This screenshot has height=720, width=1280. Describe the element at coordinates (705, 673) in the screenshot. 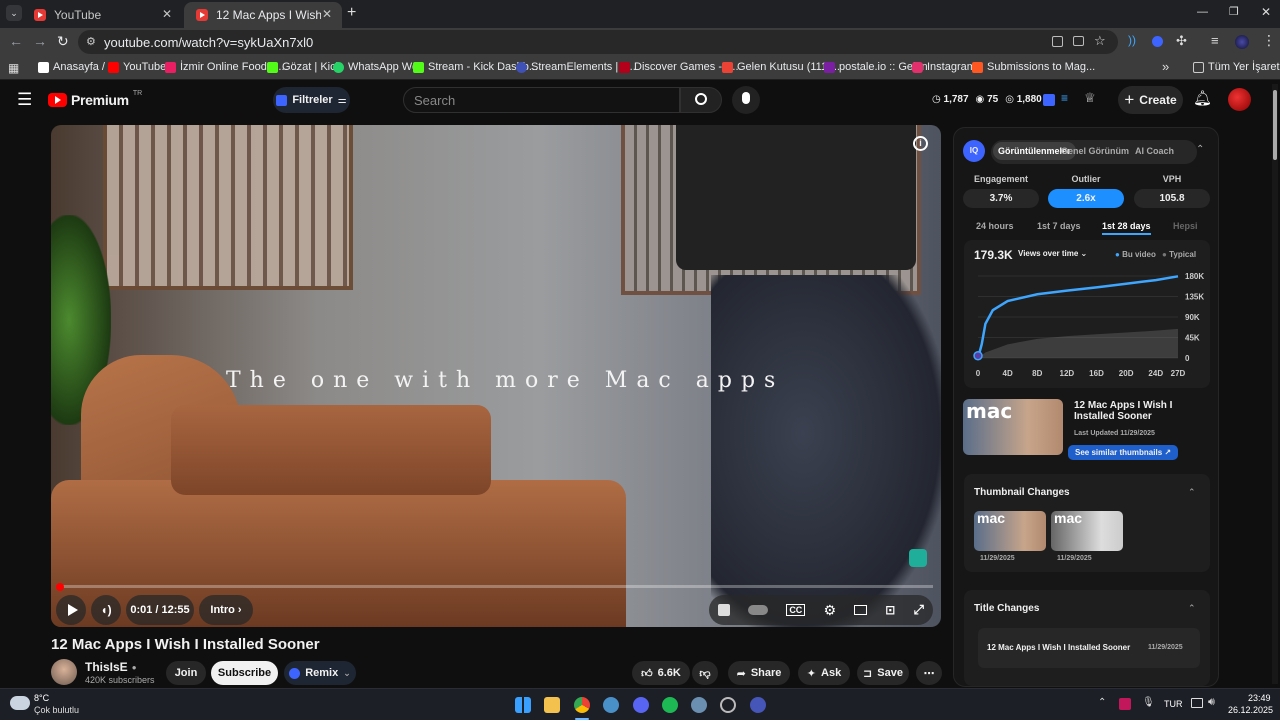

I see `dislike-button: 👎︎` at that location.